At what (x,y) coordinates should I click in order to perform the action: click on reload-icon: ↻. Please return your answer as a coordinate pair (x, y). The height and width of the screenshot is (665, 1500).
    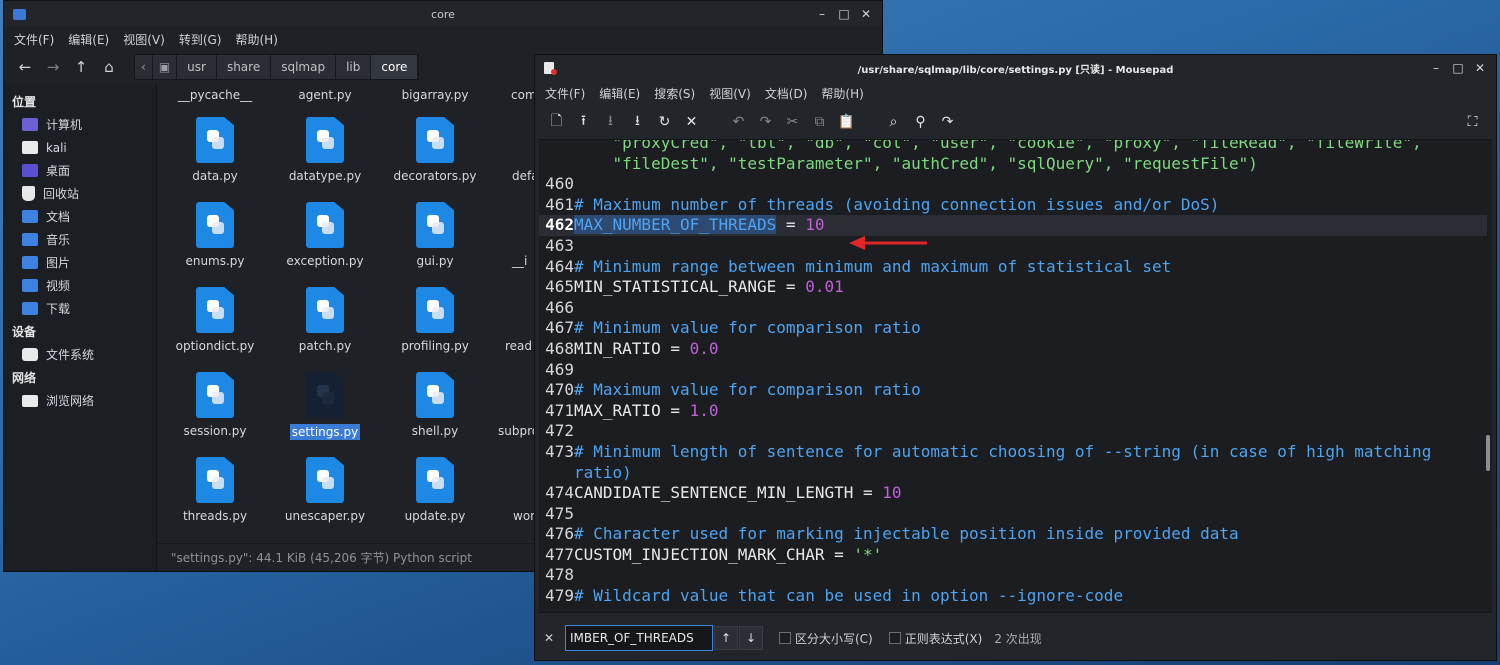
    Looking at the image, I should click on (664, 122).